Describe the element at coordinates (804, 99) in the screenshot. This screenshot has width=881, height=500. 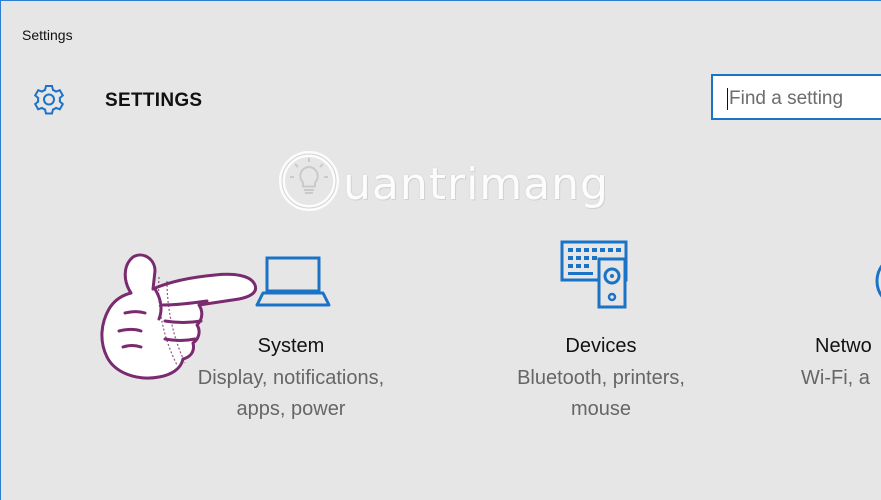
I see `search-input` at that location.